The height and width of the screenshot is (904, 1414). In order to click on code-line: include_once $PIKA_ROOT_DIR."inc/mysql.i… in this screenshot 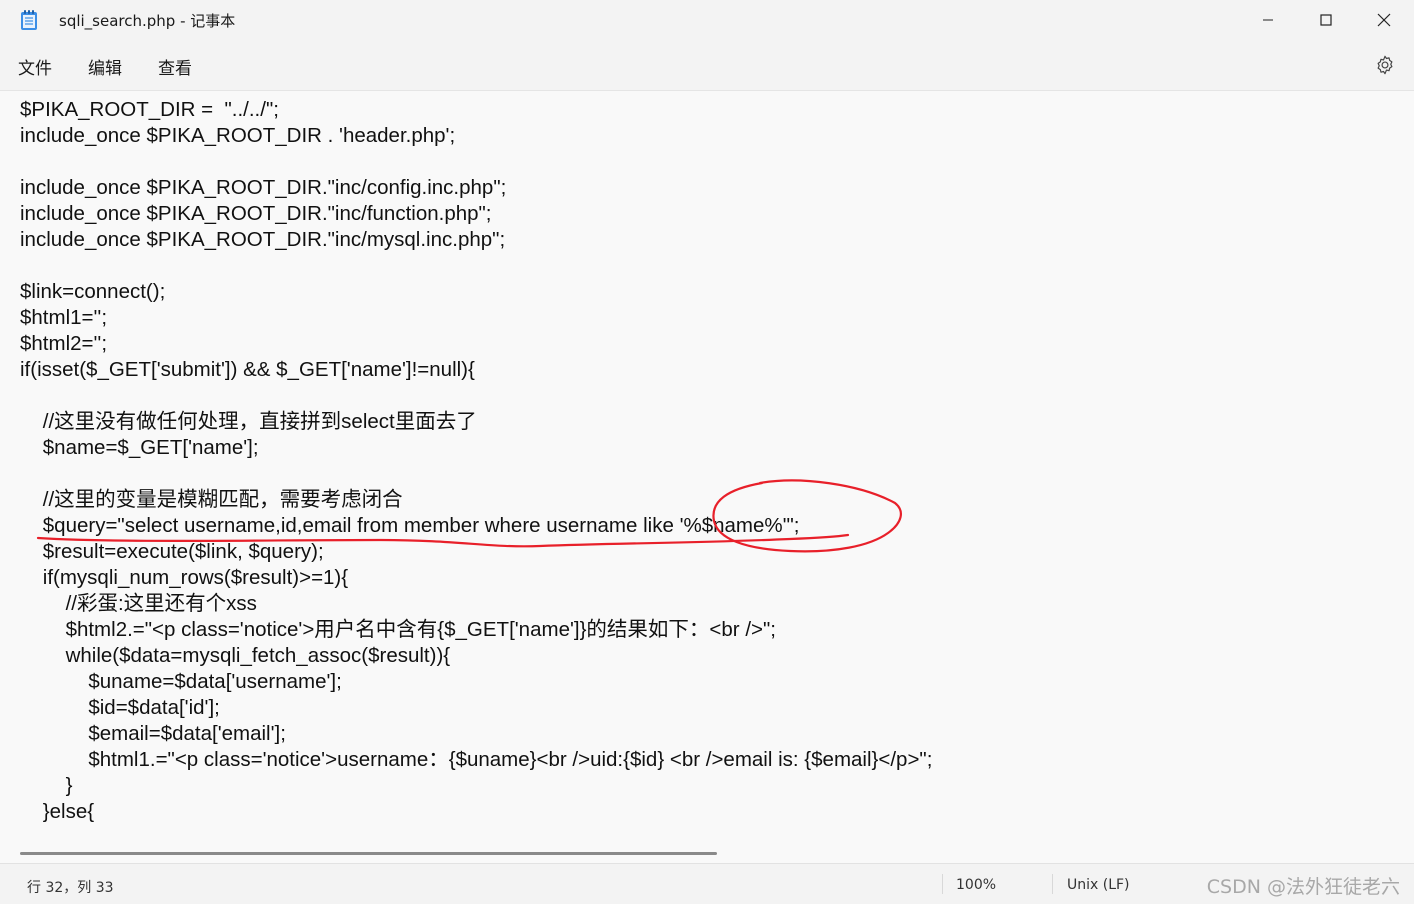, I will do `click(263, 239)`.